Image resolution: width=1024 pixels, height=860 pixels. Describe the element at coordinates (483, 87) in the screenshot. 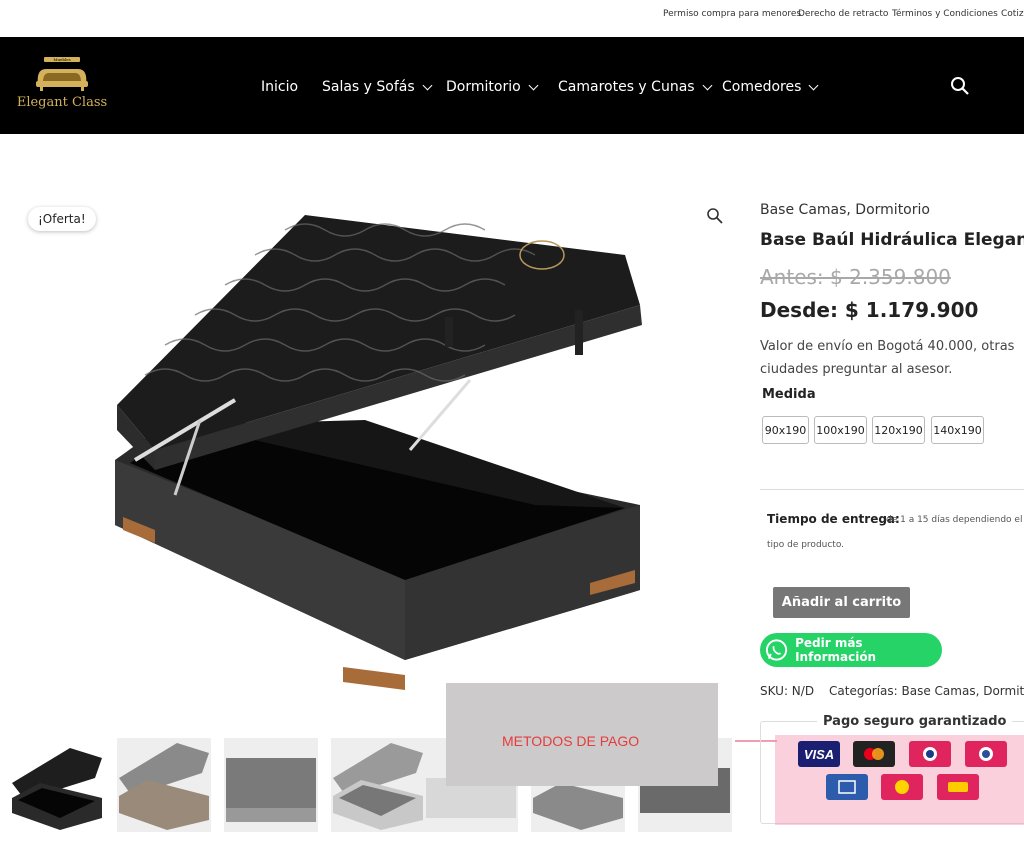

I see `nav-dormitorio-label: Dormitorio` at that location.